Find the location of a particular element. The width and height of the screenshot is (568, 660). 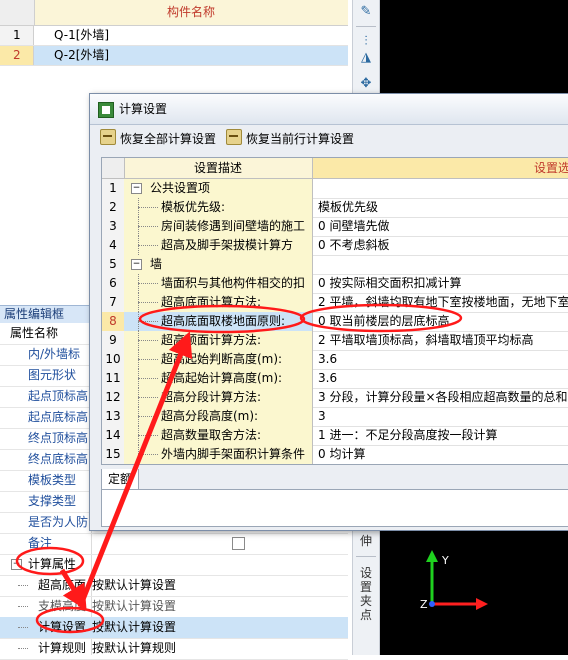

restore-current-label: 恢复当前行计算设置 is located at coordinates (300, 139).